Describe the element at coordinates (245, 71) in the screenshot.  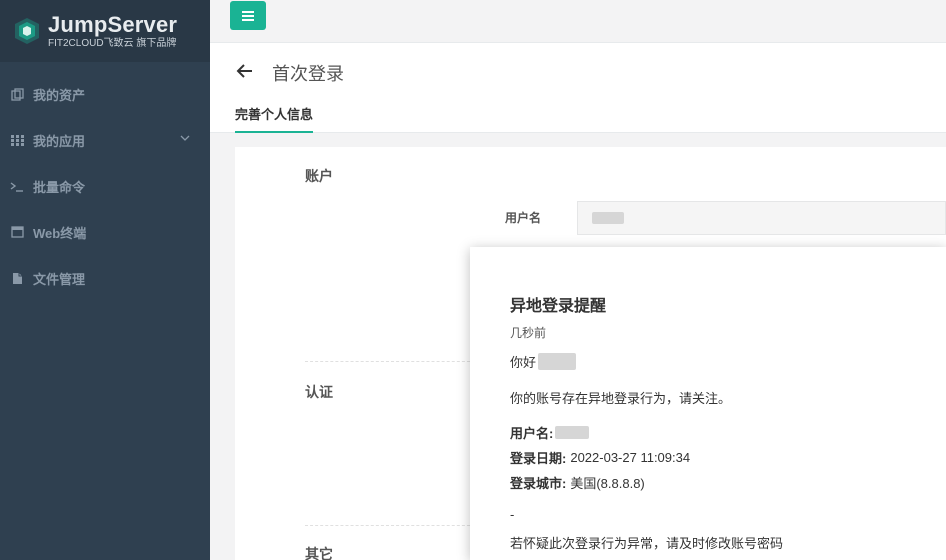
I see `back-arrow-icon` at that location.